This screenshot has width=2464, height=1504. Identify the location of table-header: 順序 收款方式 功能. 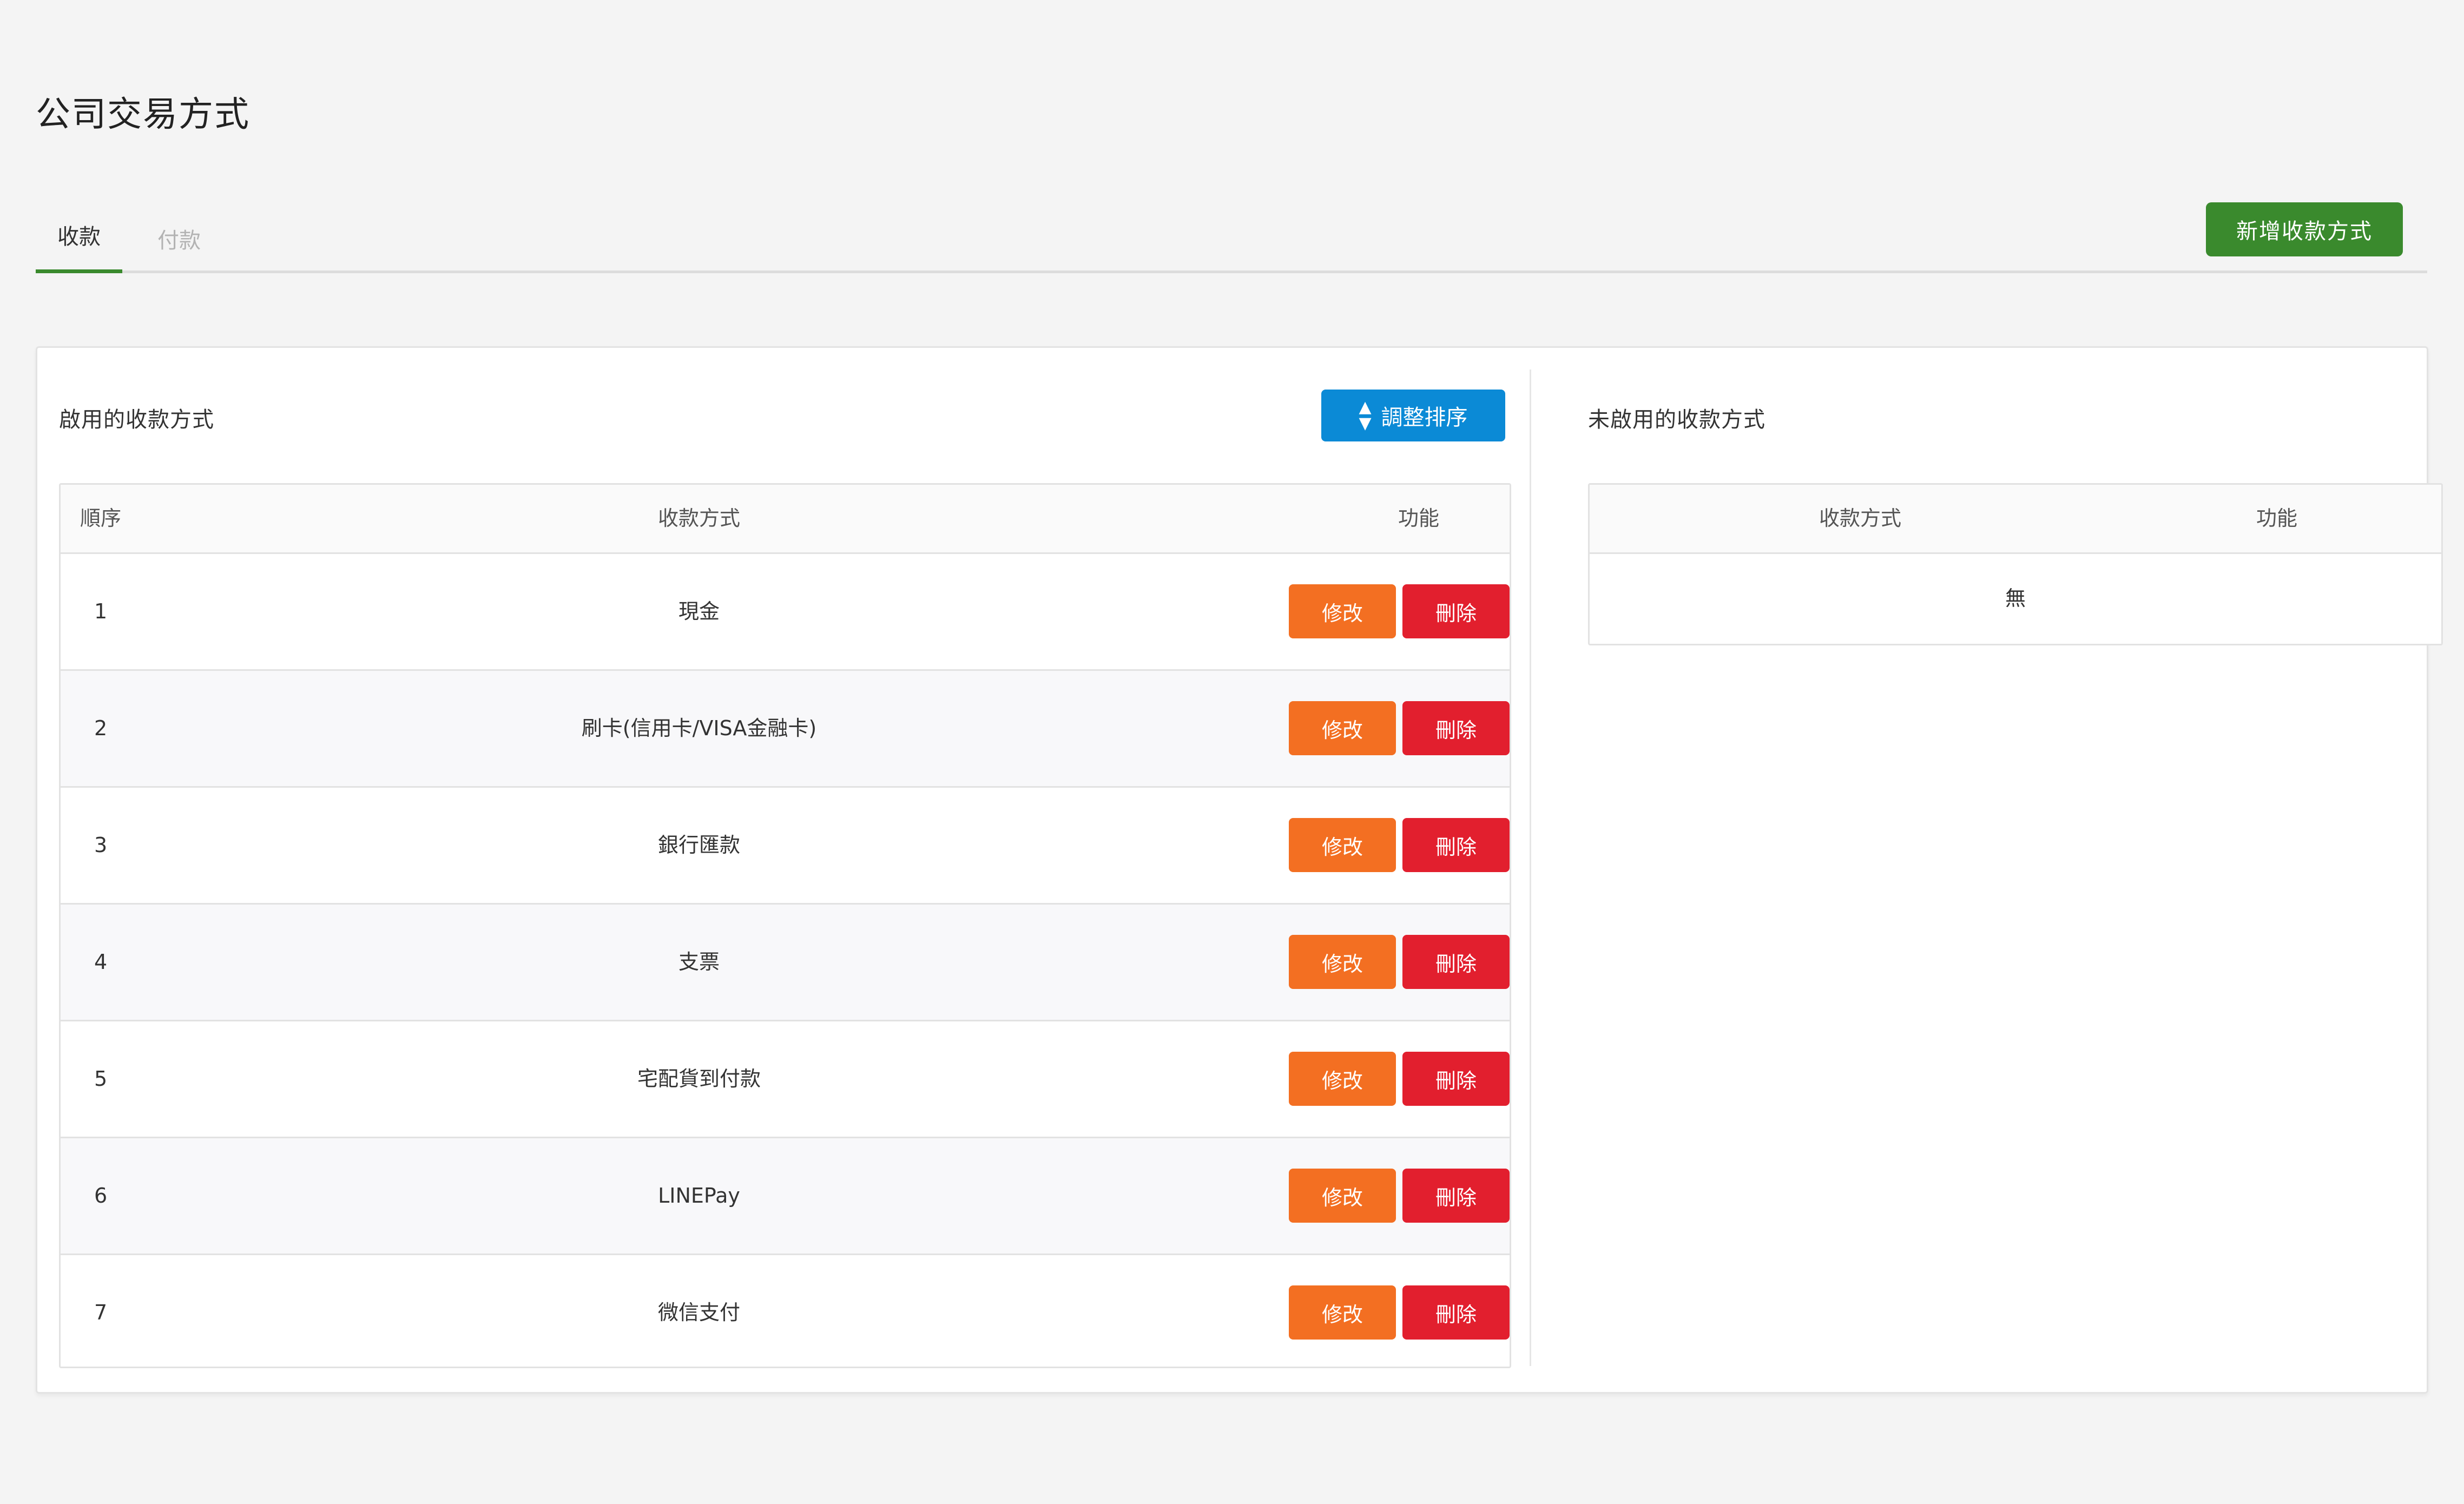
(785, 519).